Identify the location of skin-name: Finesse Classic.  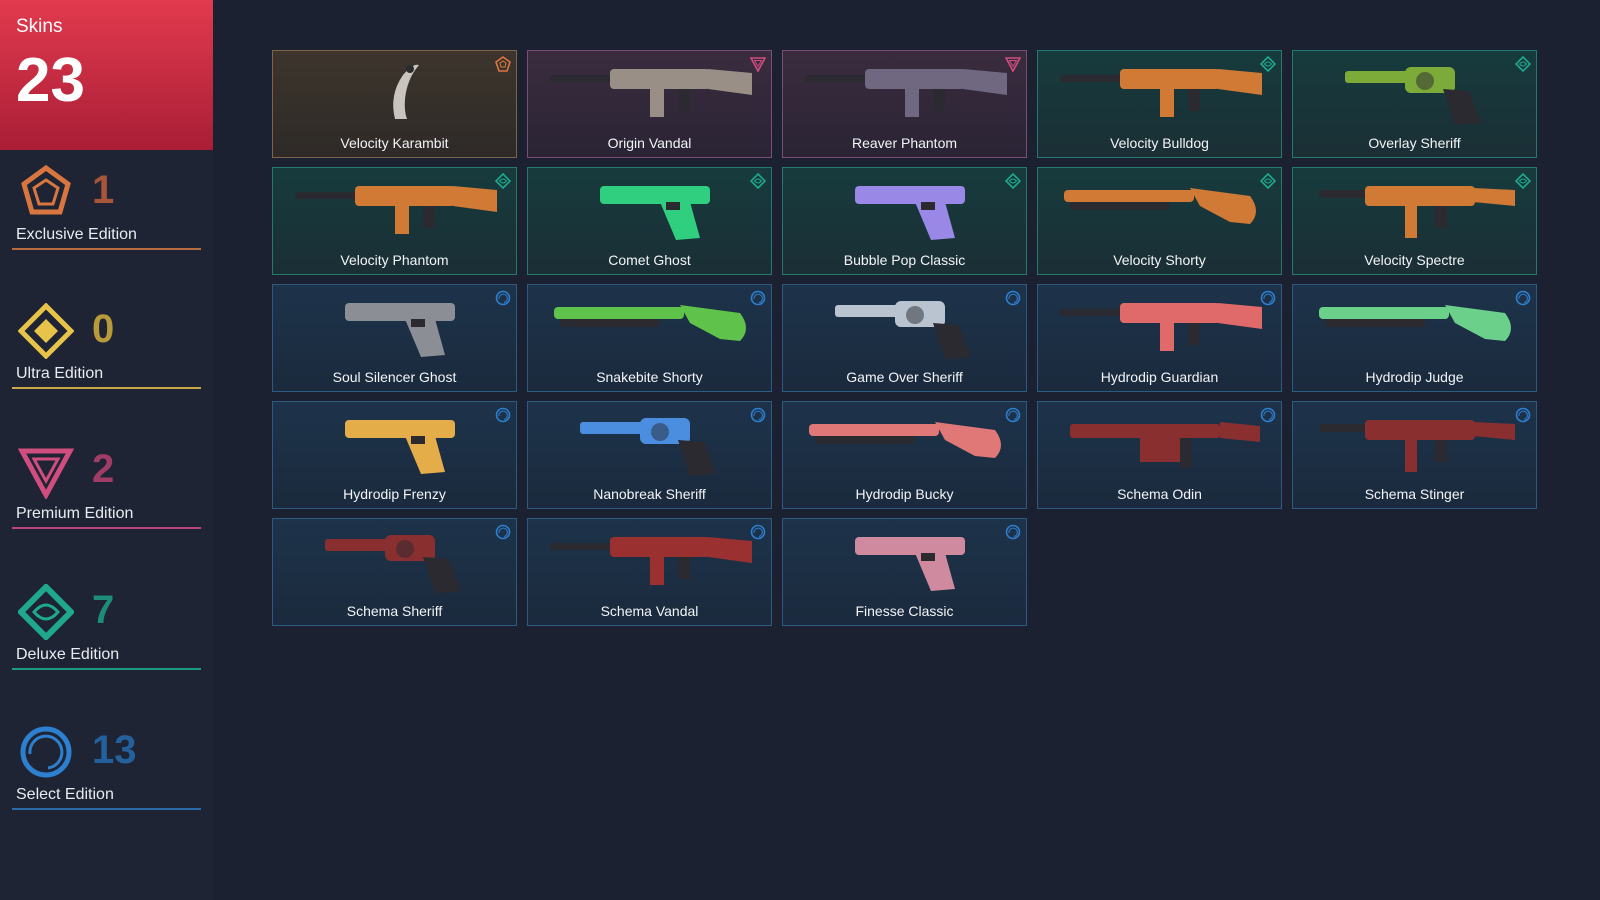
(904, 611).